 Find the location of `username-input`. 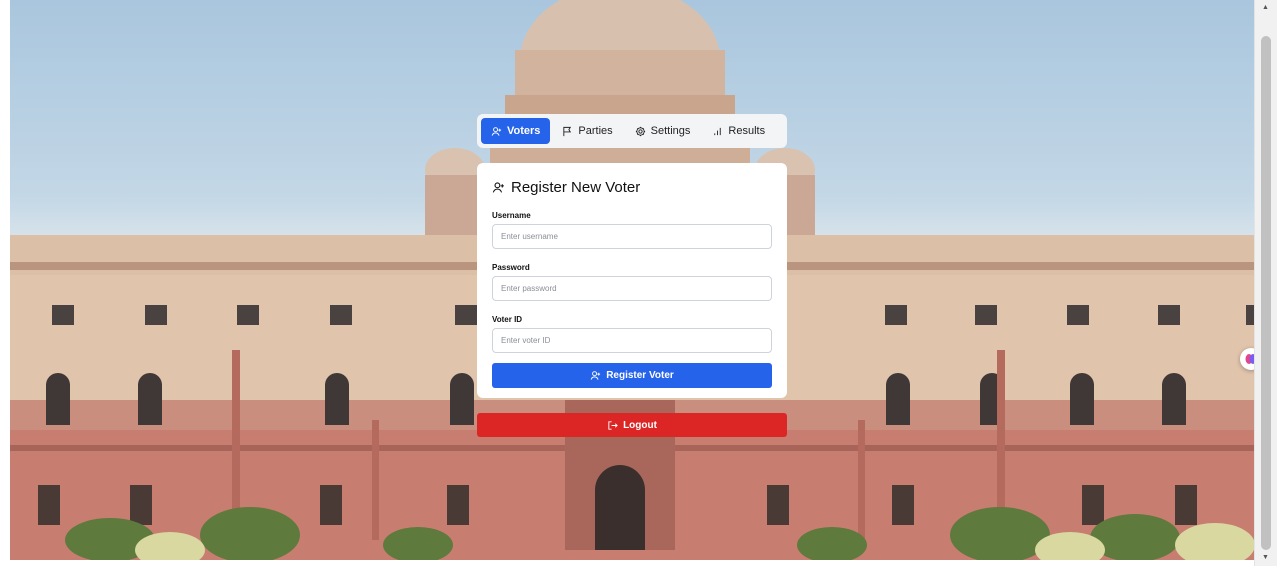

username-input is located at coordinates (632, 236).